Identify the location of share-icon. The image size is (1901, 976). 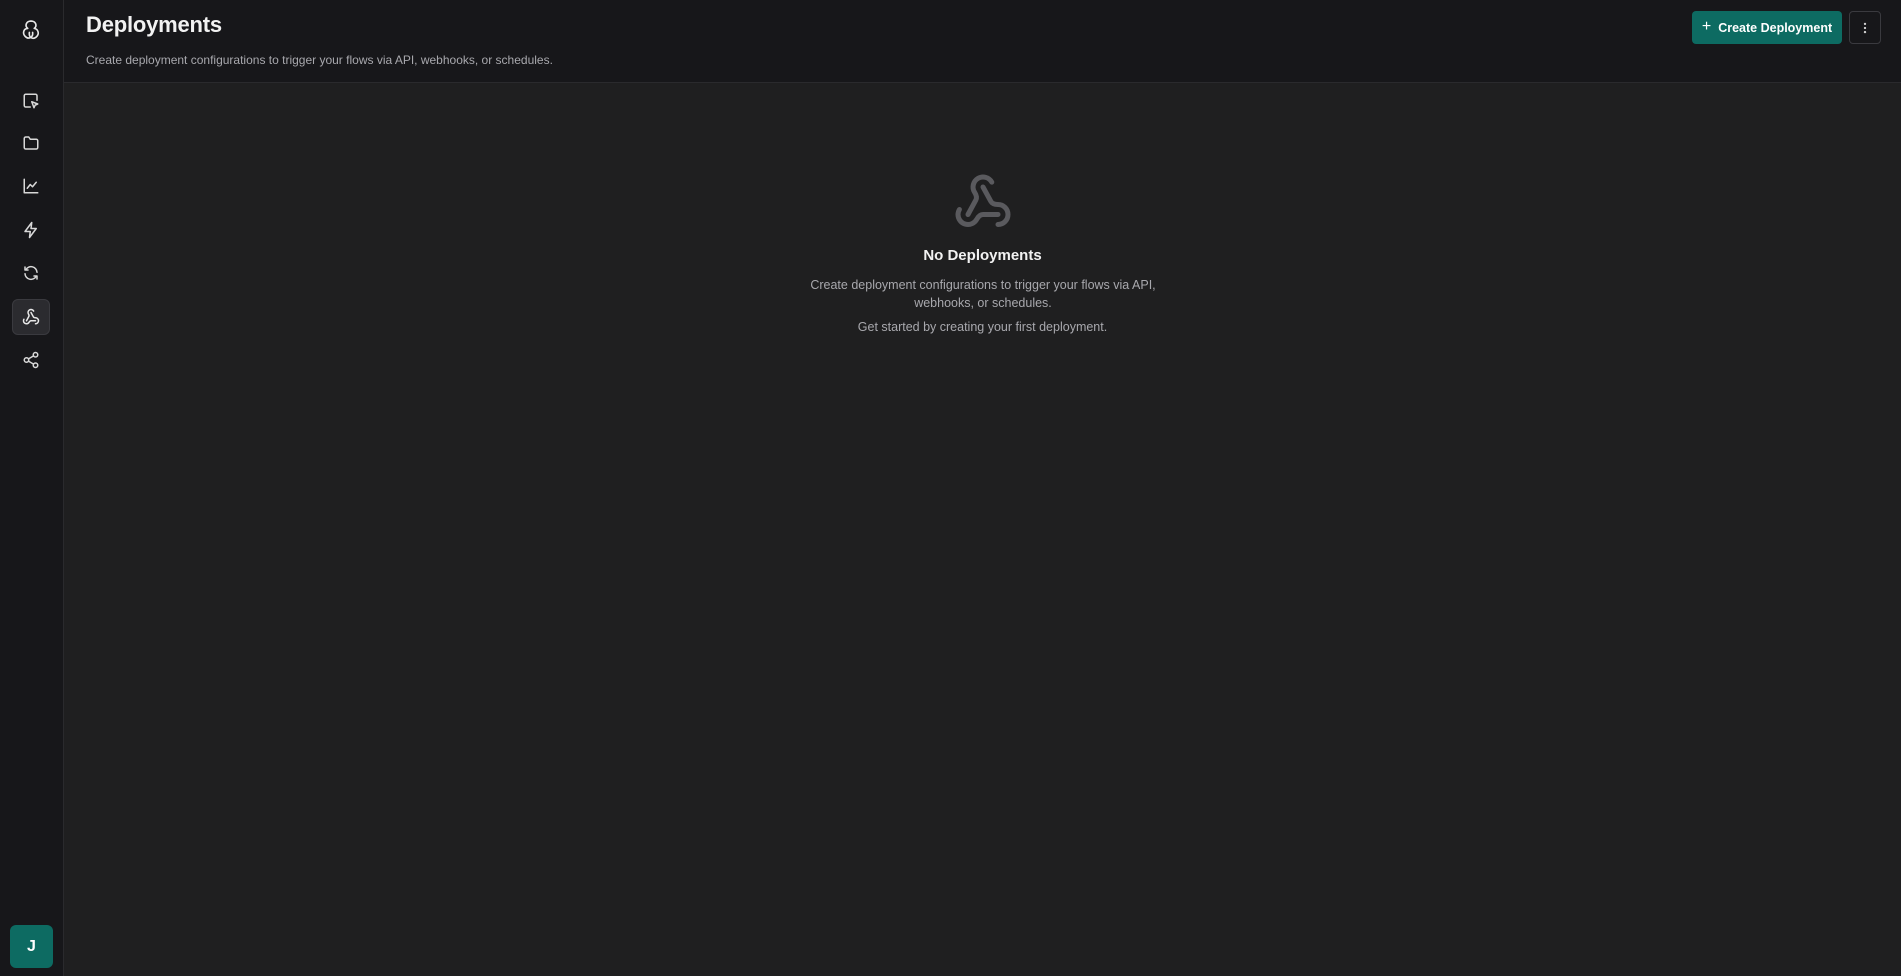
(31, 360).